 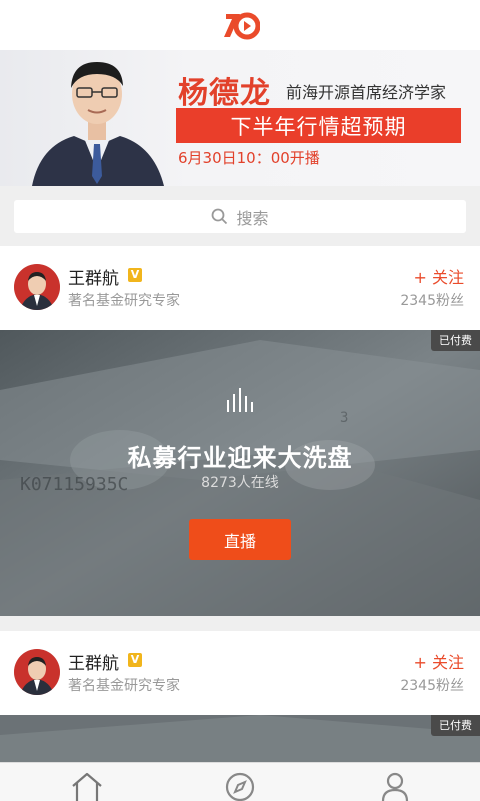 What do you see at coordinates (240, 458) in the screenshot?
I see `live-title: 私募行业迎来大洗盘` at bounding box center [240, 458].